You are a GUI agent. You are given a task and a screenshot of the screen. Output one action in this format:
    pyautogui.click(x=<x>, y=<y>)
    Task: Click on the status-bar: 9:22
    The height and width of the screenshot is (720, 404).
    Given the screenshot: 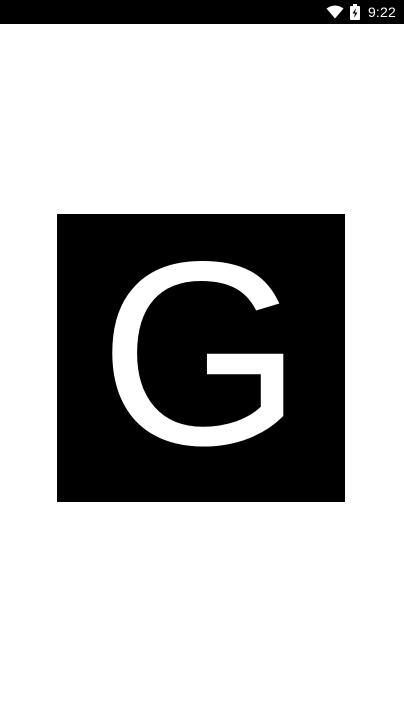 What is the action you would take?
    pyautogui.click(x=202, y=12)
    